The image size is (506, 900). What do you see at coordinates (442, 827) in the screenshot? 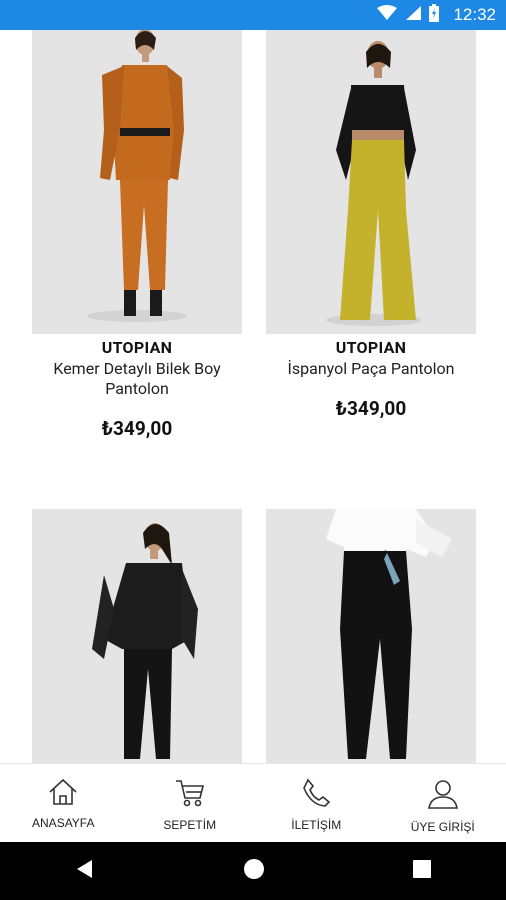
I see `nav-login-label: ÜYE GİRİŞİ` at bounding box center [442, 827].